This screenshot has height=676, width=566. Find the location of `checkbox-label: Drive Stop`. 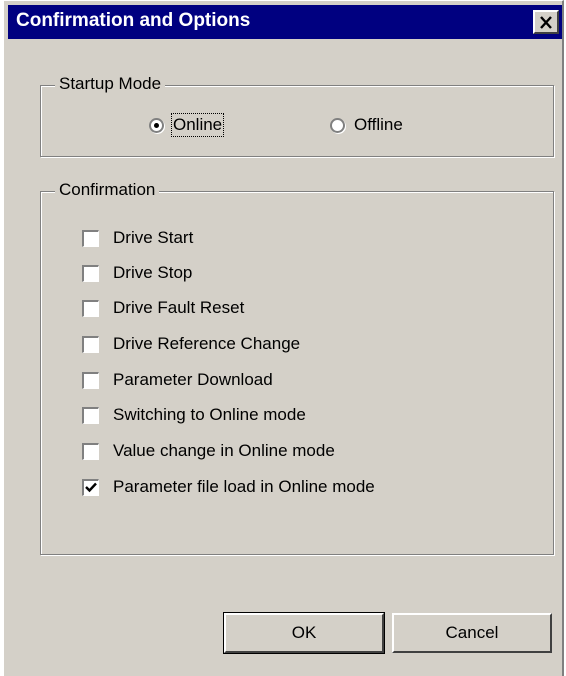

checkbox-label: Drive Stop is located at coordinates (153, 272).